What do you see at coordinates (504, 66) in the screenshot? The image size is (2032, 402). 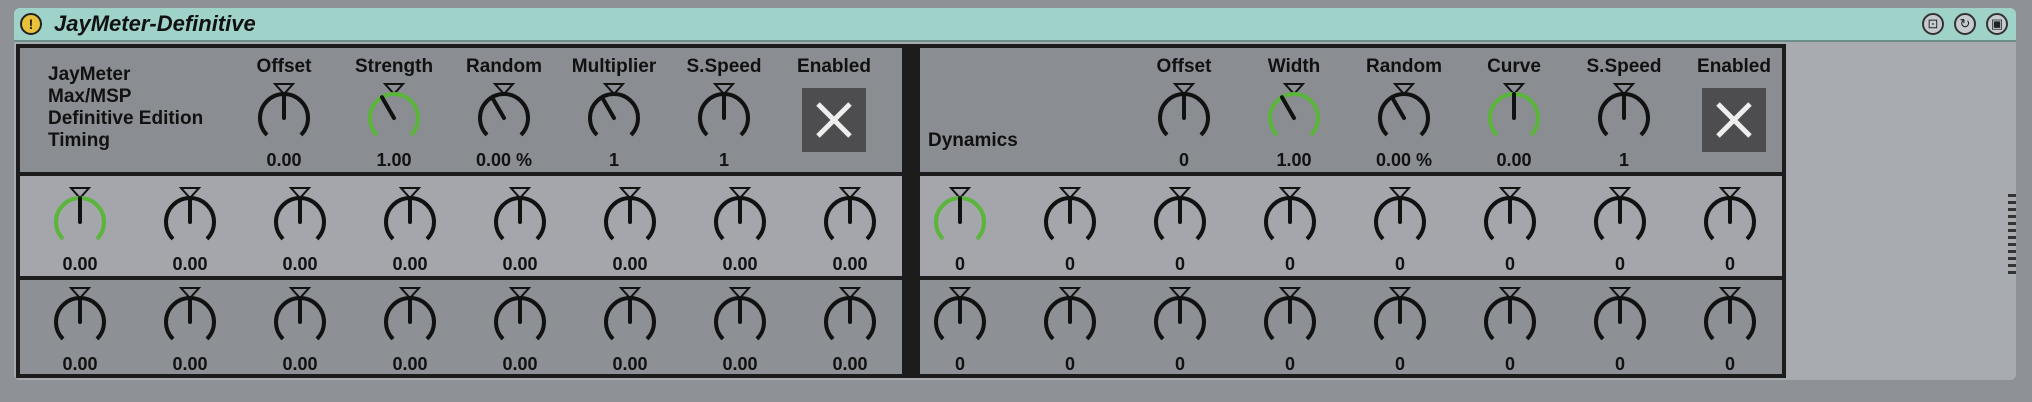 I see `timing-header-random: Random` at bounding box center [504, 66].